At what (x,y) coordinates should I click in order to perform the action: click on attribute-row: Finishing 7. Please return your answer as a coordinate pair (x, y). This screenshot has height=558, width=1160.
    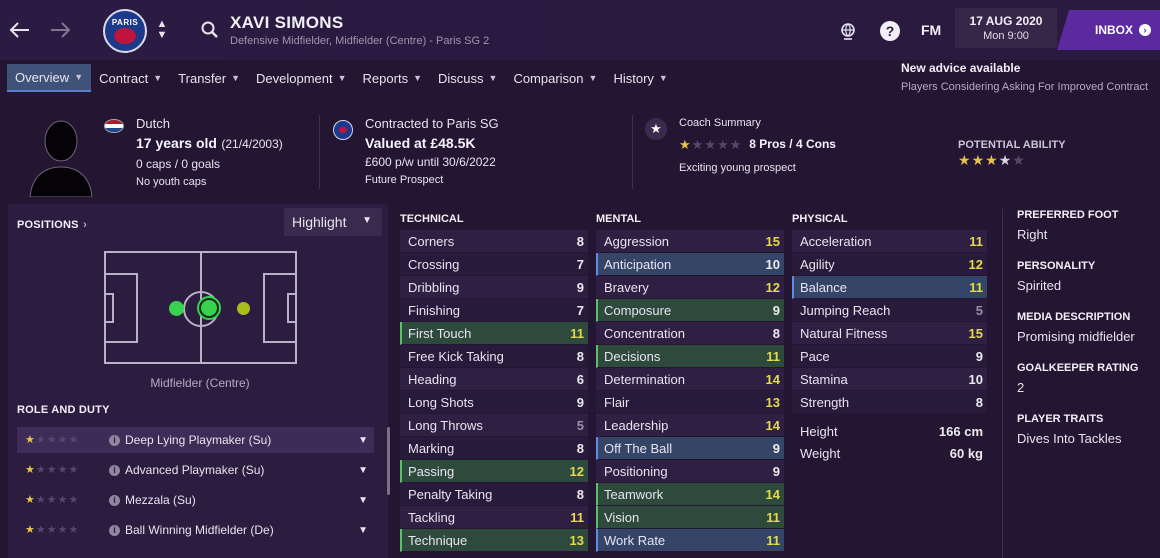
    Looking at the image, I should click on (494, 310).